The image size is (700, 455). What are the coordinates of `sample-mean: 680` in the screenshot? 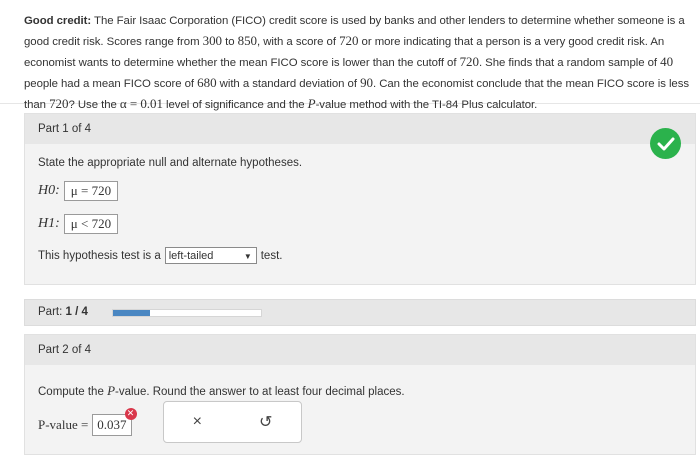 It's located at (207, 82).